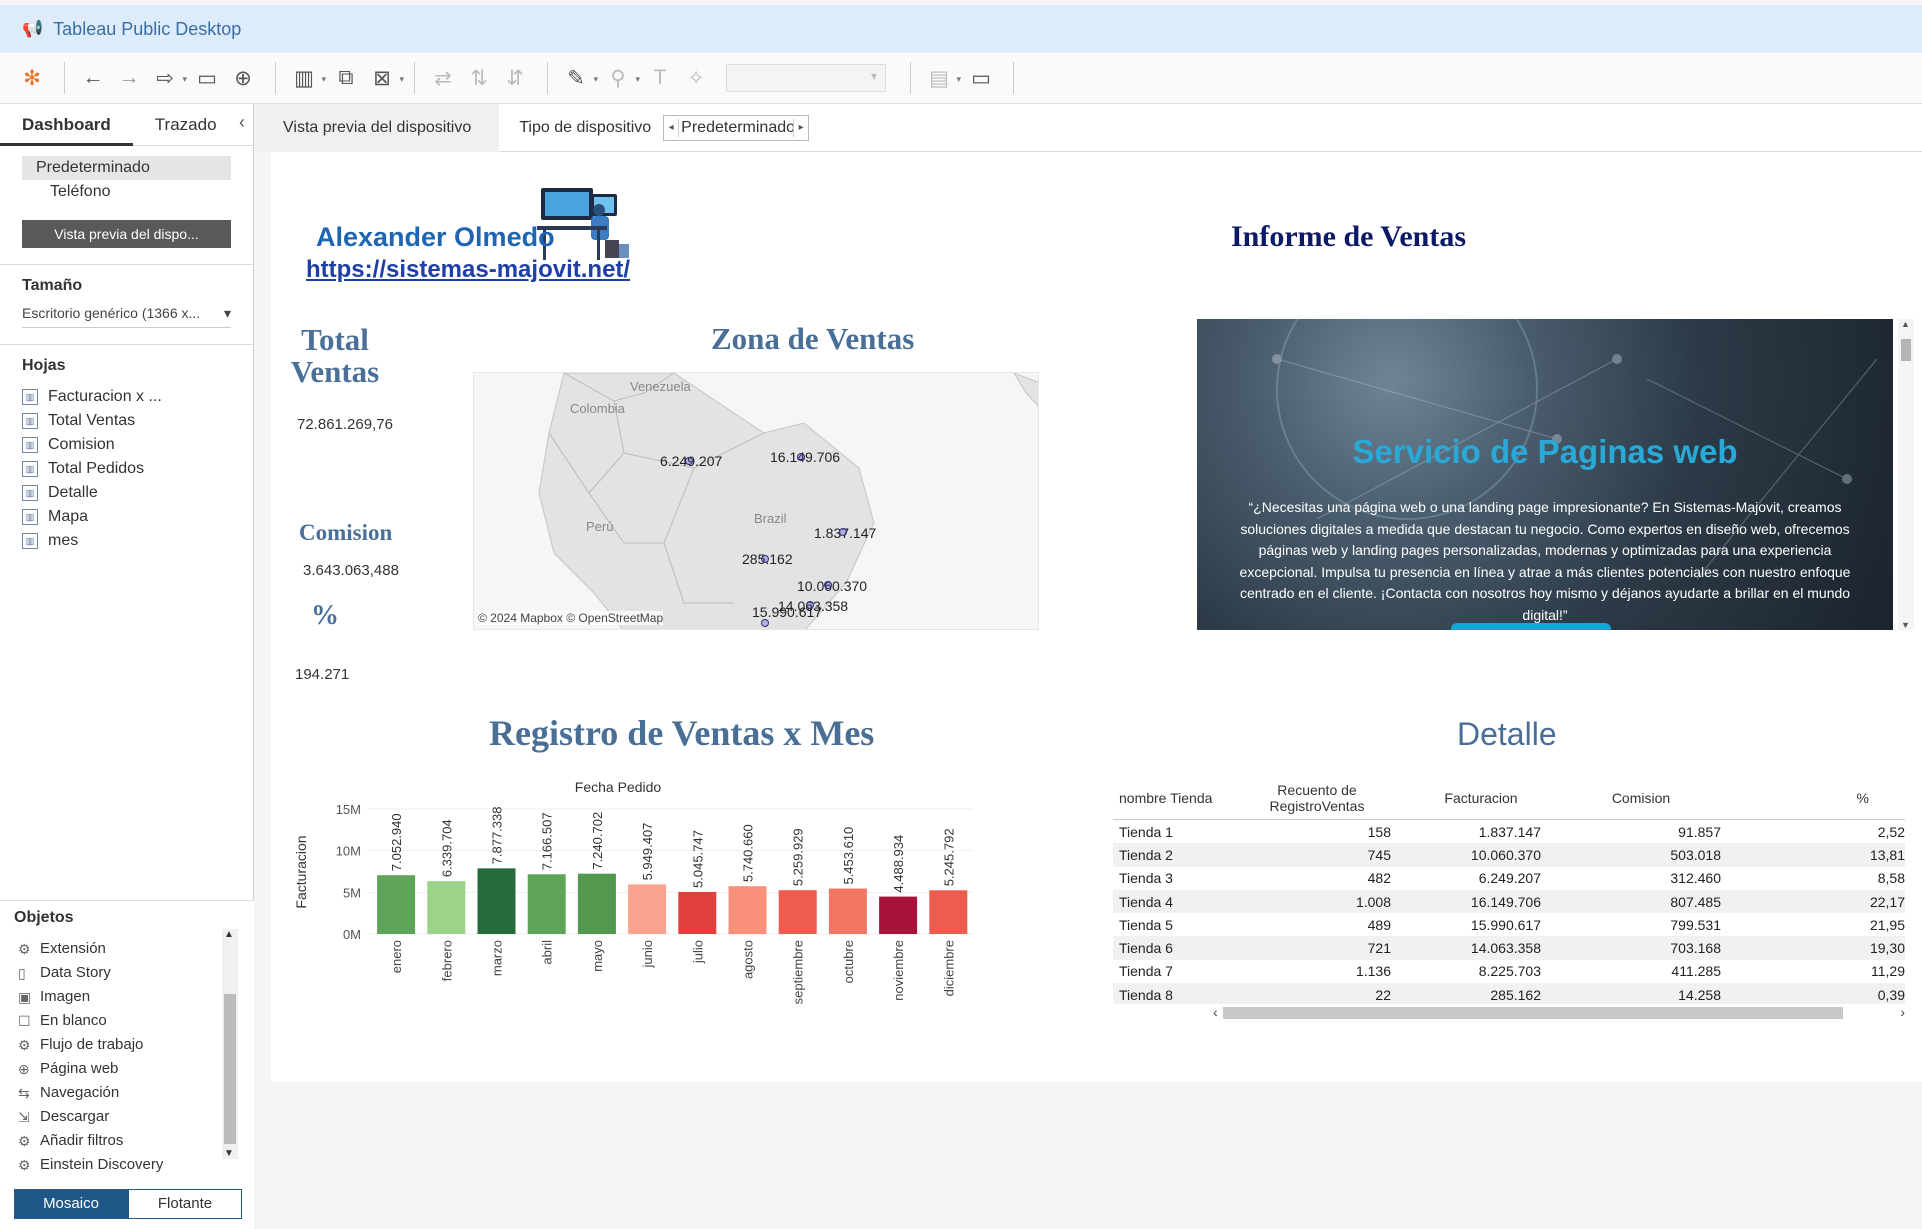  What do you see at coordinates (647, 852) in the screenshot?
I see `bar-value-label: 5.949.407` at bounding box center [647, 852].